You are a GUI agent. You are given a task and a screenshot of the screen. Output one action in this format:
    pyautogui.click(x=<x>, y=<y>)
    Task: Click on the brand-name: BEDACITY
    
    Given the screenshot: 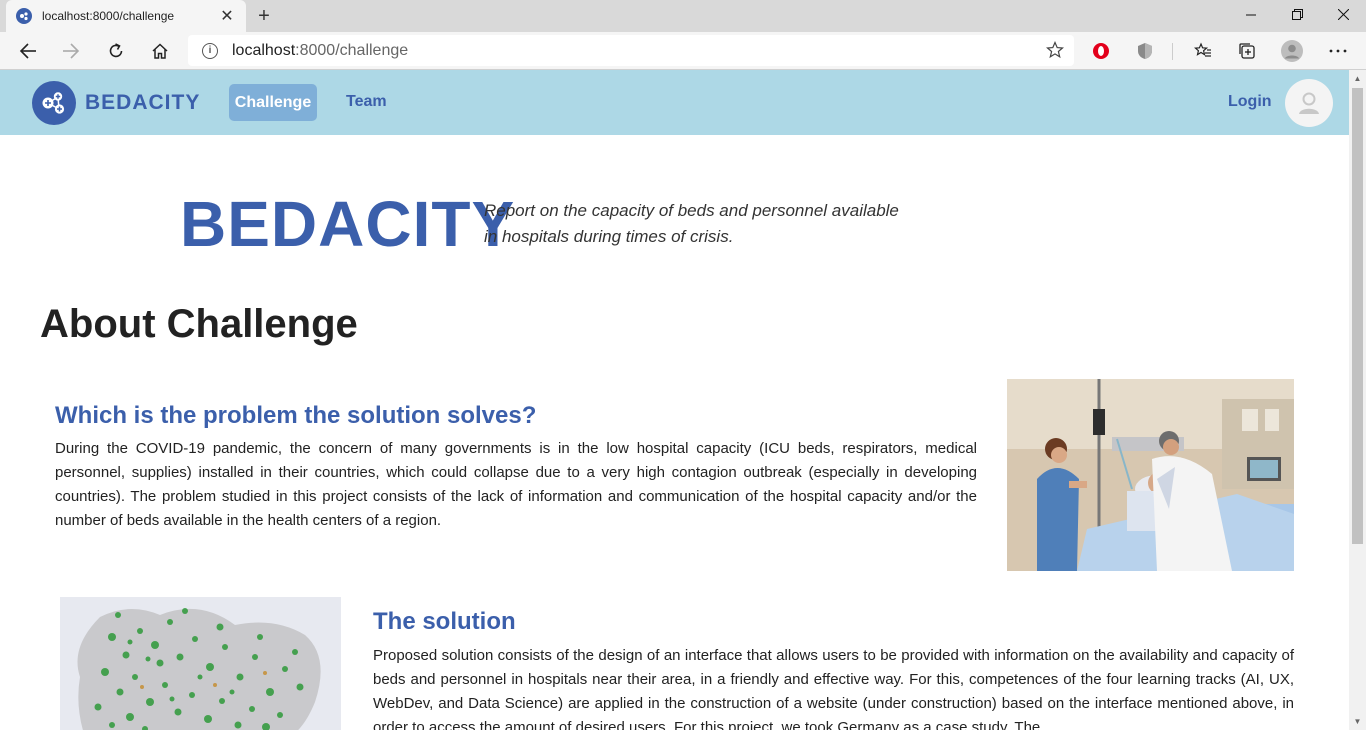 What is the action you would take?
    pyautogui.click(x=143, y=102)
    